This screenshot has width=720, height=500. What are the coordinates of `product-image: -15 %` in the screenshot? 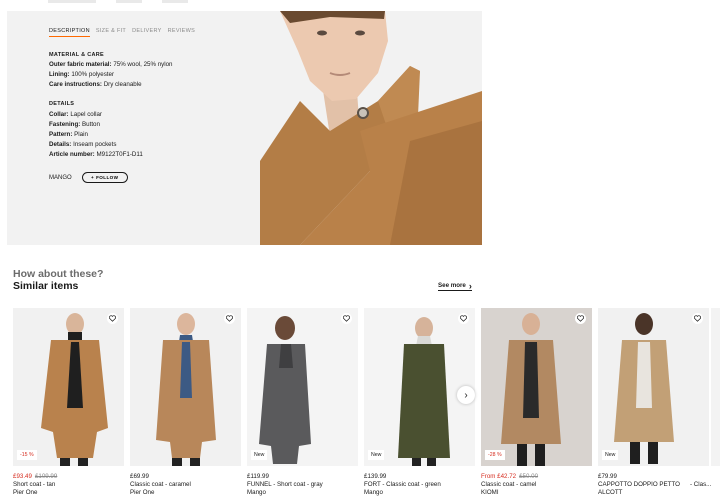 It's located at (68, 387).